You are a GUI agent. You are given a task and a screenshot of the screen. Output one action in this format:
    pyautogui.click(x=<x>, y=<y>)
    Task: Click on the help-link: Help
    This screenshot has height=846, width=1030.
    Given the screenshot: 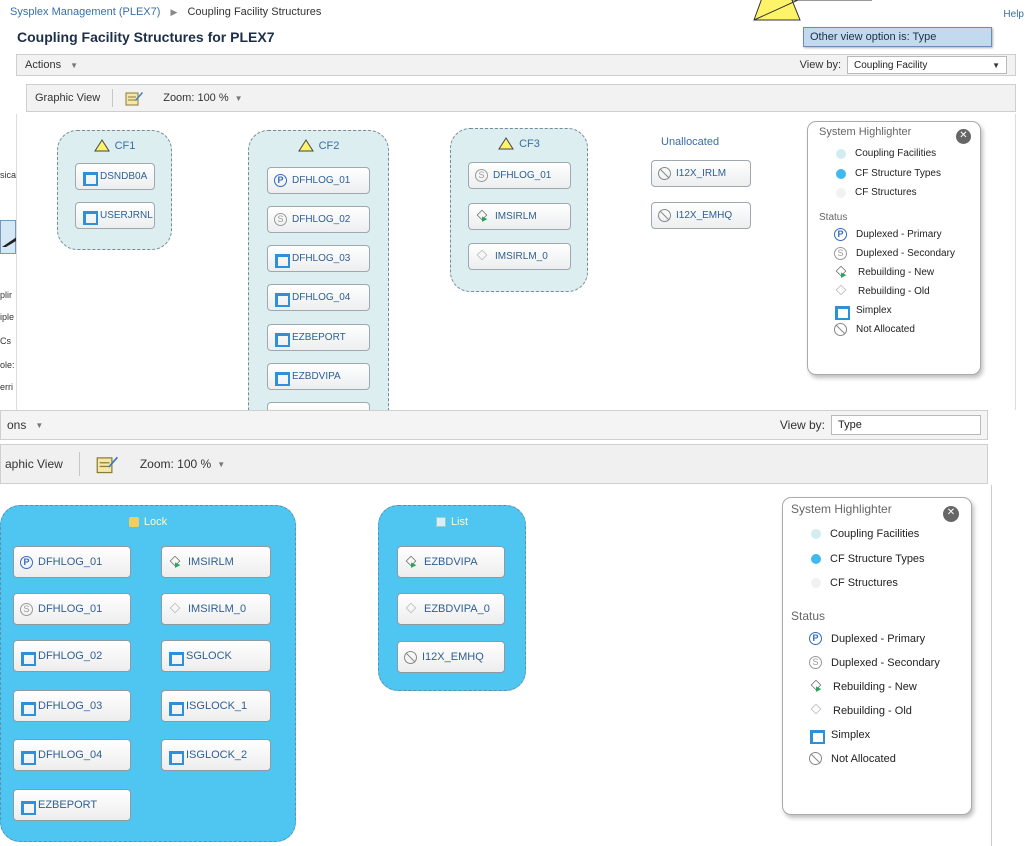 What is the action you would take?
    pyautogui.click(x=1013, y=14)
    